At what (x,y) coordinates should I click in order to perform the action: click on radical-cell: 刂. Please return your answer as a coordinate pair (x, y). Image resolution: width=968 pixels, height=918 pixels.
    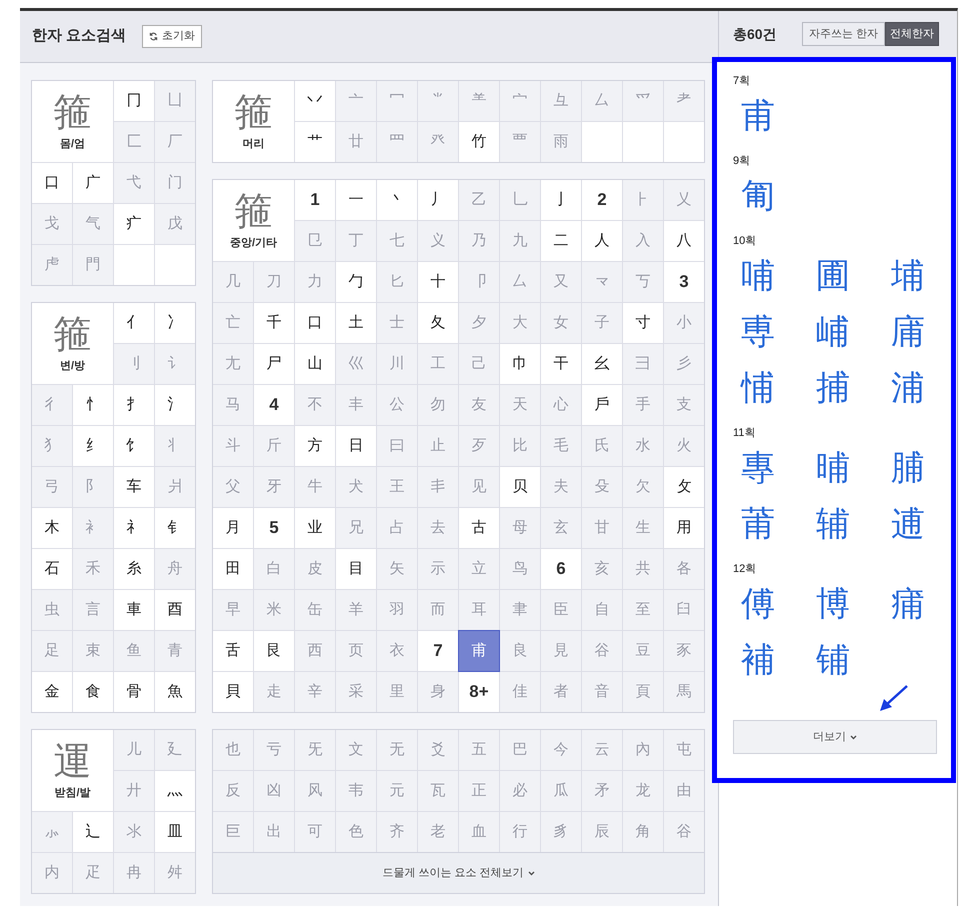
    Looking at the image, I should click on (134, 364).